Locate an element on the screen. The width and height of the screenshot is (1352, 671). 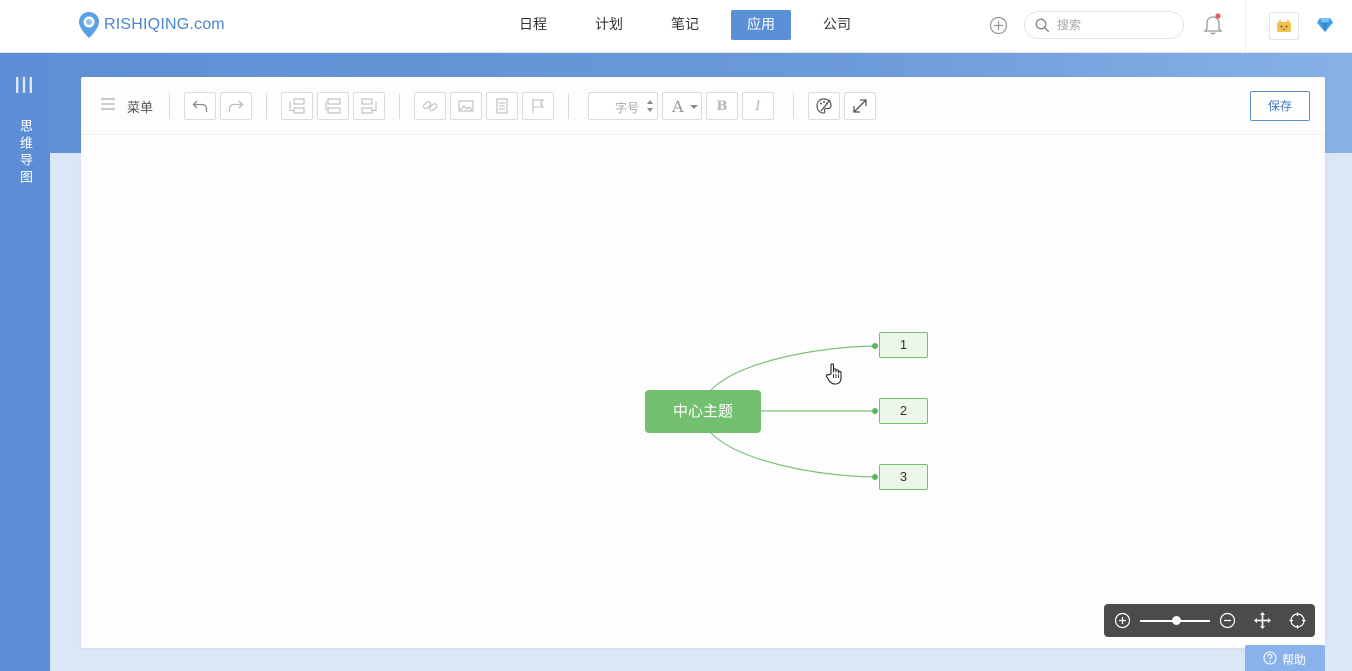
child-node-1: 1 is located at coordinates (903, 345).